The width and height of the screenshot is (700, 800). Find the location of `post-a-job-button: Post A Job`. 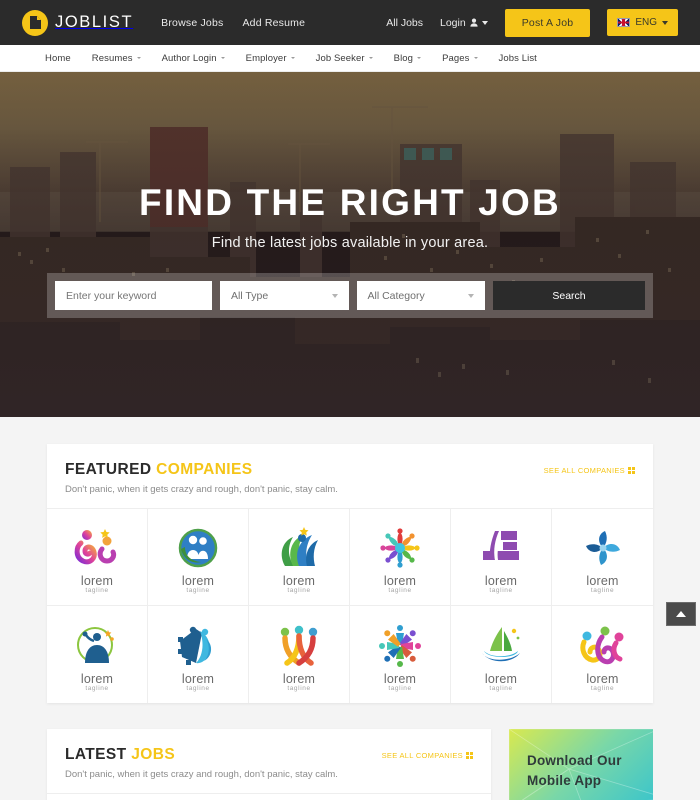

post-a-job-button: Post A Job is located at coordinates (547, 22).